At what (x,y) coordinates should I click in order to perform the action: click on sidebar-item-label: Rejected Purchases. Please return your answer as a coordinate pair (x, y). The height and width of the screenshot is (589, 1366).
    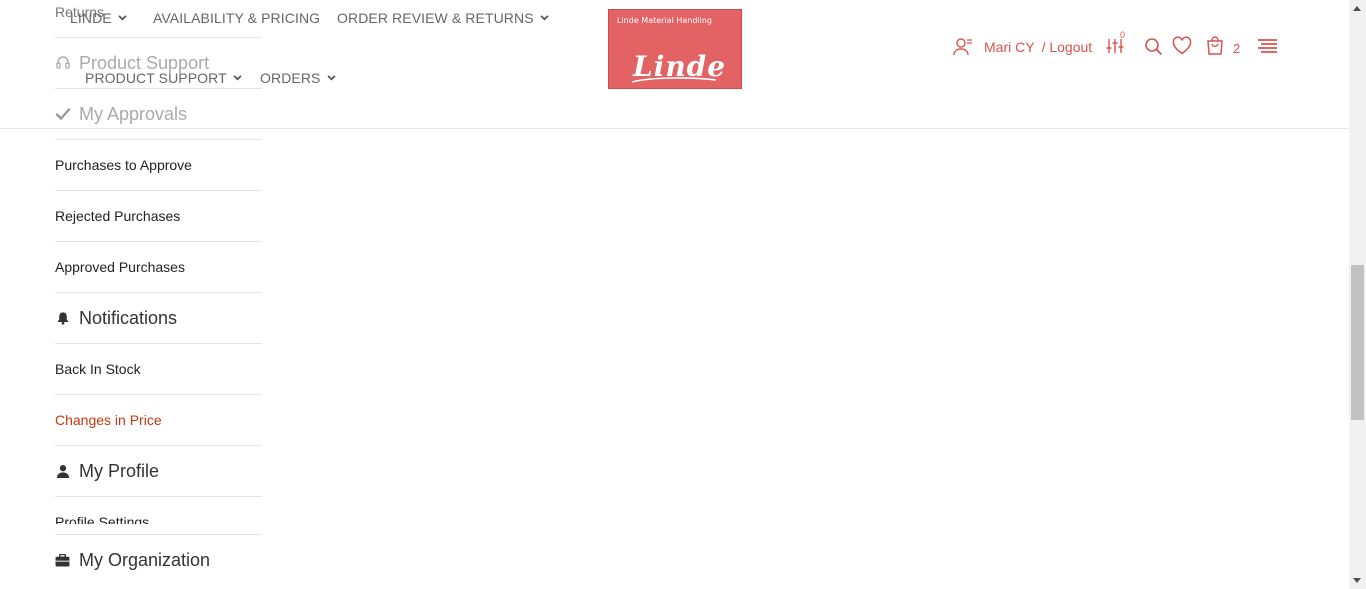
    Looking at the image, I should click on (118, 216).